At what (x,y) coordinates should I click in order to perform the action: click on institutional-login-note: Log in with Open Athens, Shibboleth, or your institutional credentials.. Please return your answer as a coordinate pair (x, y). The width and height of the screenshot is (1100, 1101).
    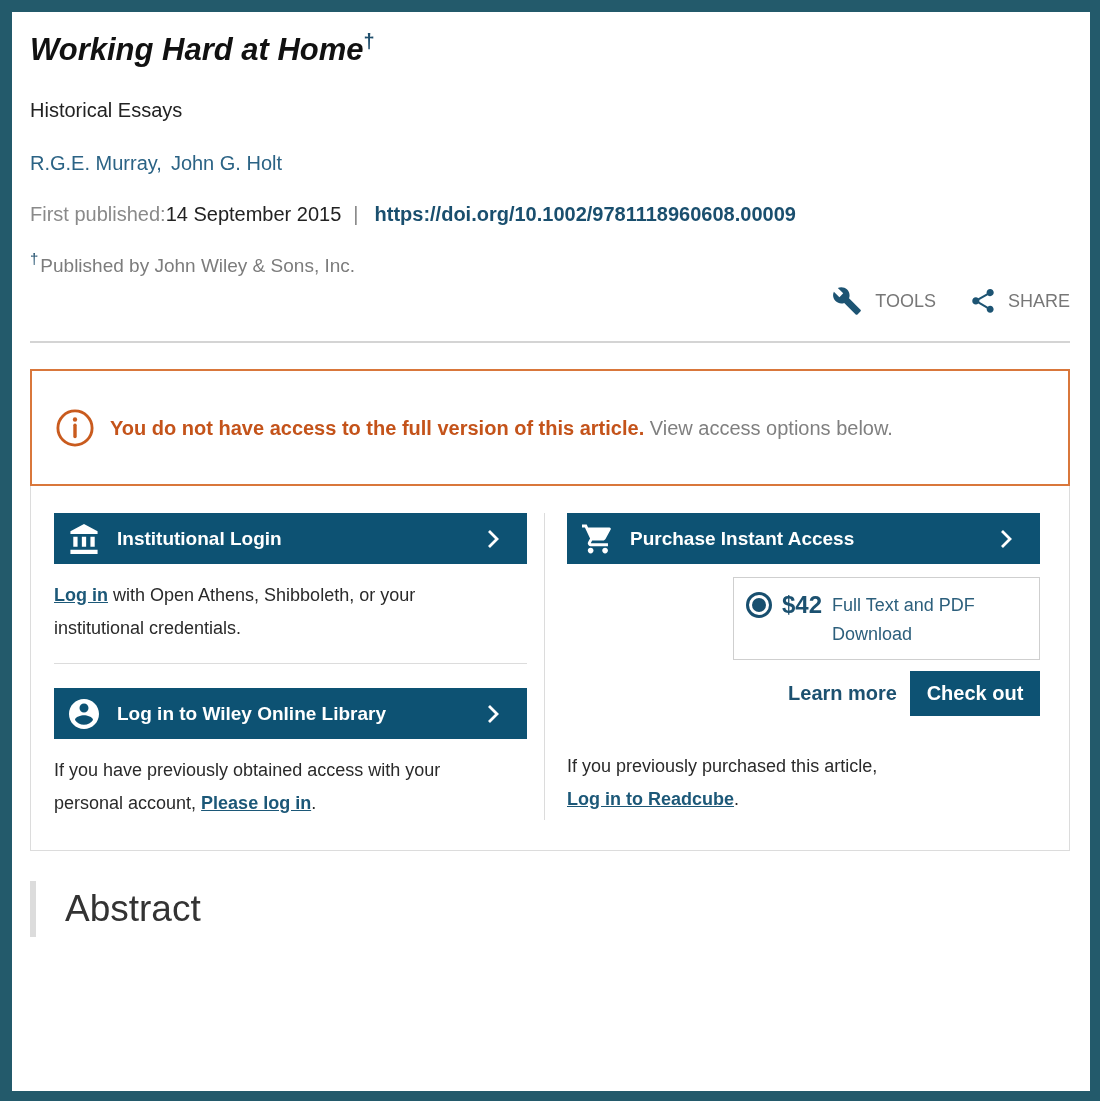
    Looking at the image, I should click on (235, 612).